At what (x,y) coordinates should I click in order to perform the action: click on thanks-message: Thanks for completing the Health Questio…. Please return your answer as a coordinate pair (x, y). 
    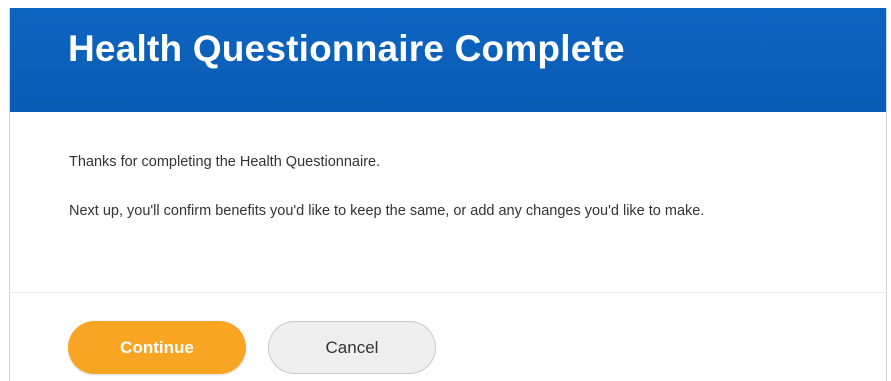
    Looking at the image, I should click on (225, 162).